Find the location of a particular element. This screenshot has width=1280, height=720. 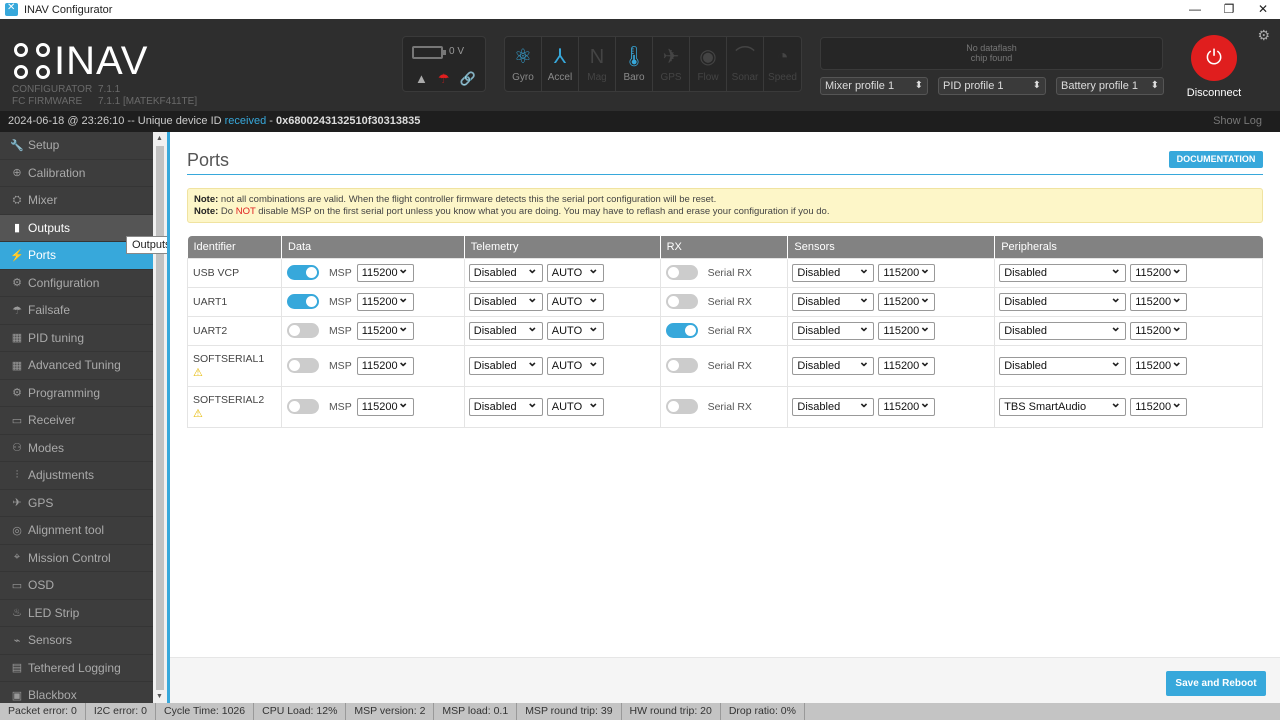

sidebar-item-mission-control: ⌖ Mission Control is located at coordinates (76, 558).